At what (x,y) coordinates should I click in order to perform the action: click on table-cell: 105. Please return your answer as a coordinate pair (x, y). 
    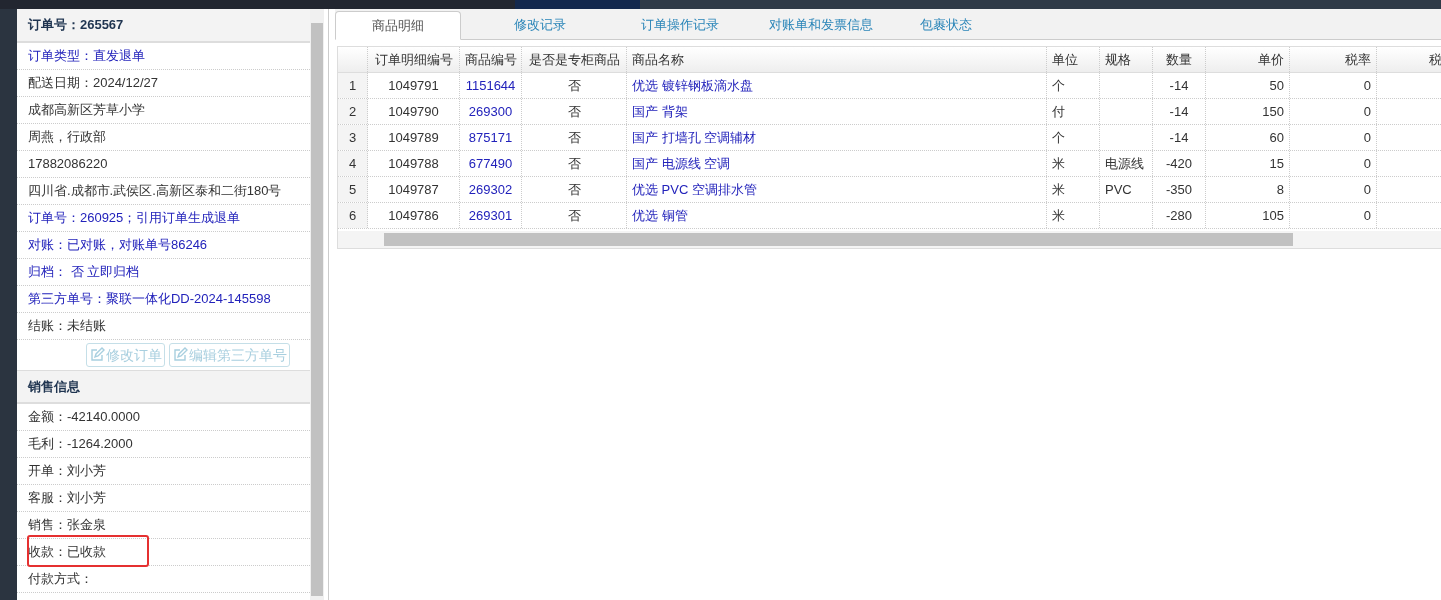
    Looking at the image, I should click on (1248, 215).